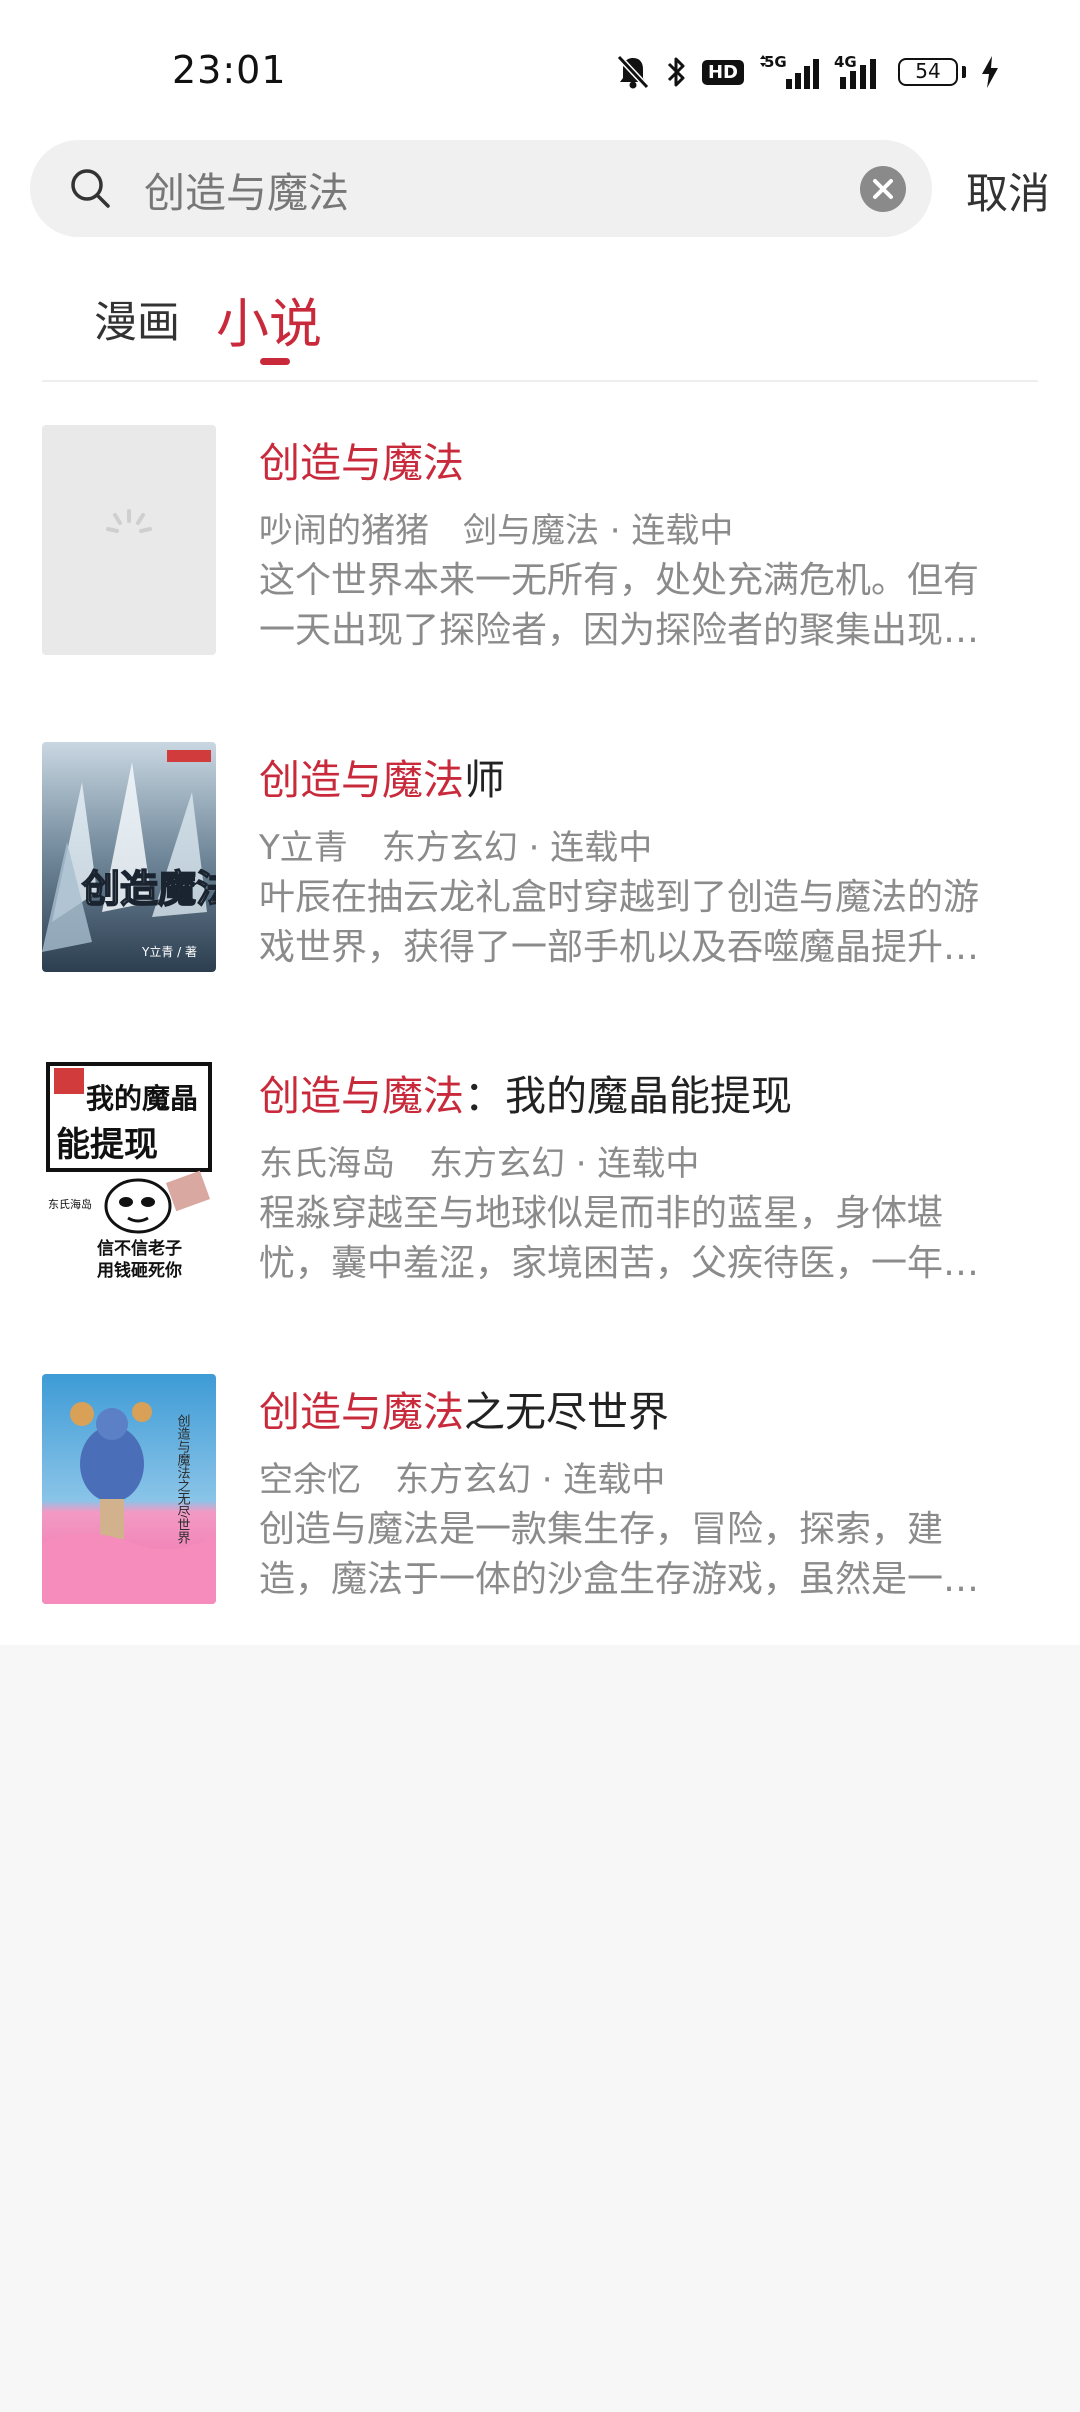  Describe the element at coordinates (90, 188) in the screenshot. I see `search-icon` at that location.